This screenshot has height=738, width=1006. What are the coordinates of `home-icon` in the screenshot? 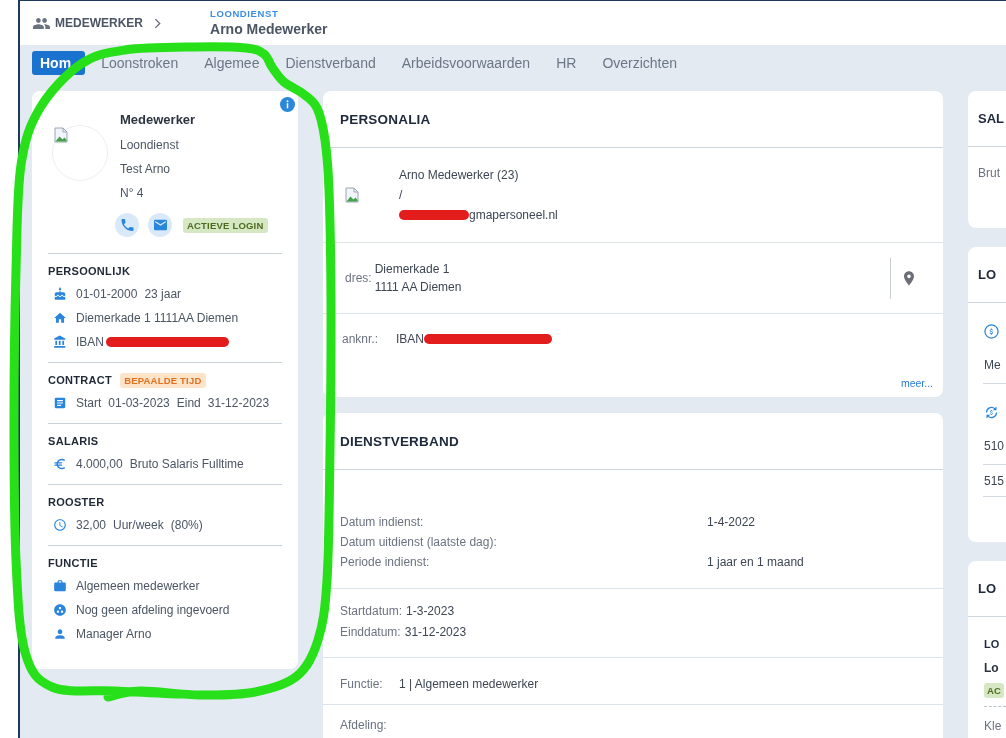 It's located at (60, 318).